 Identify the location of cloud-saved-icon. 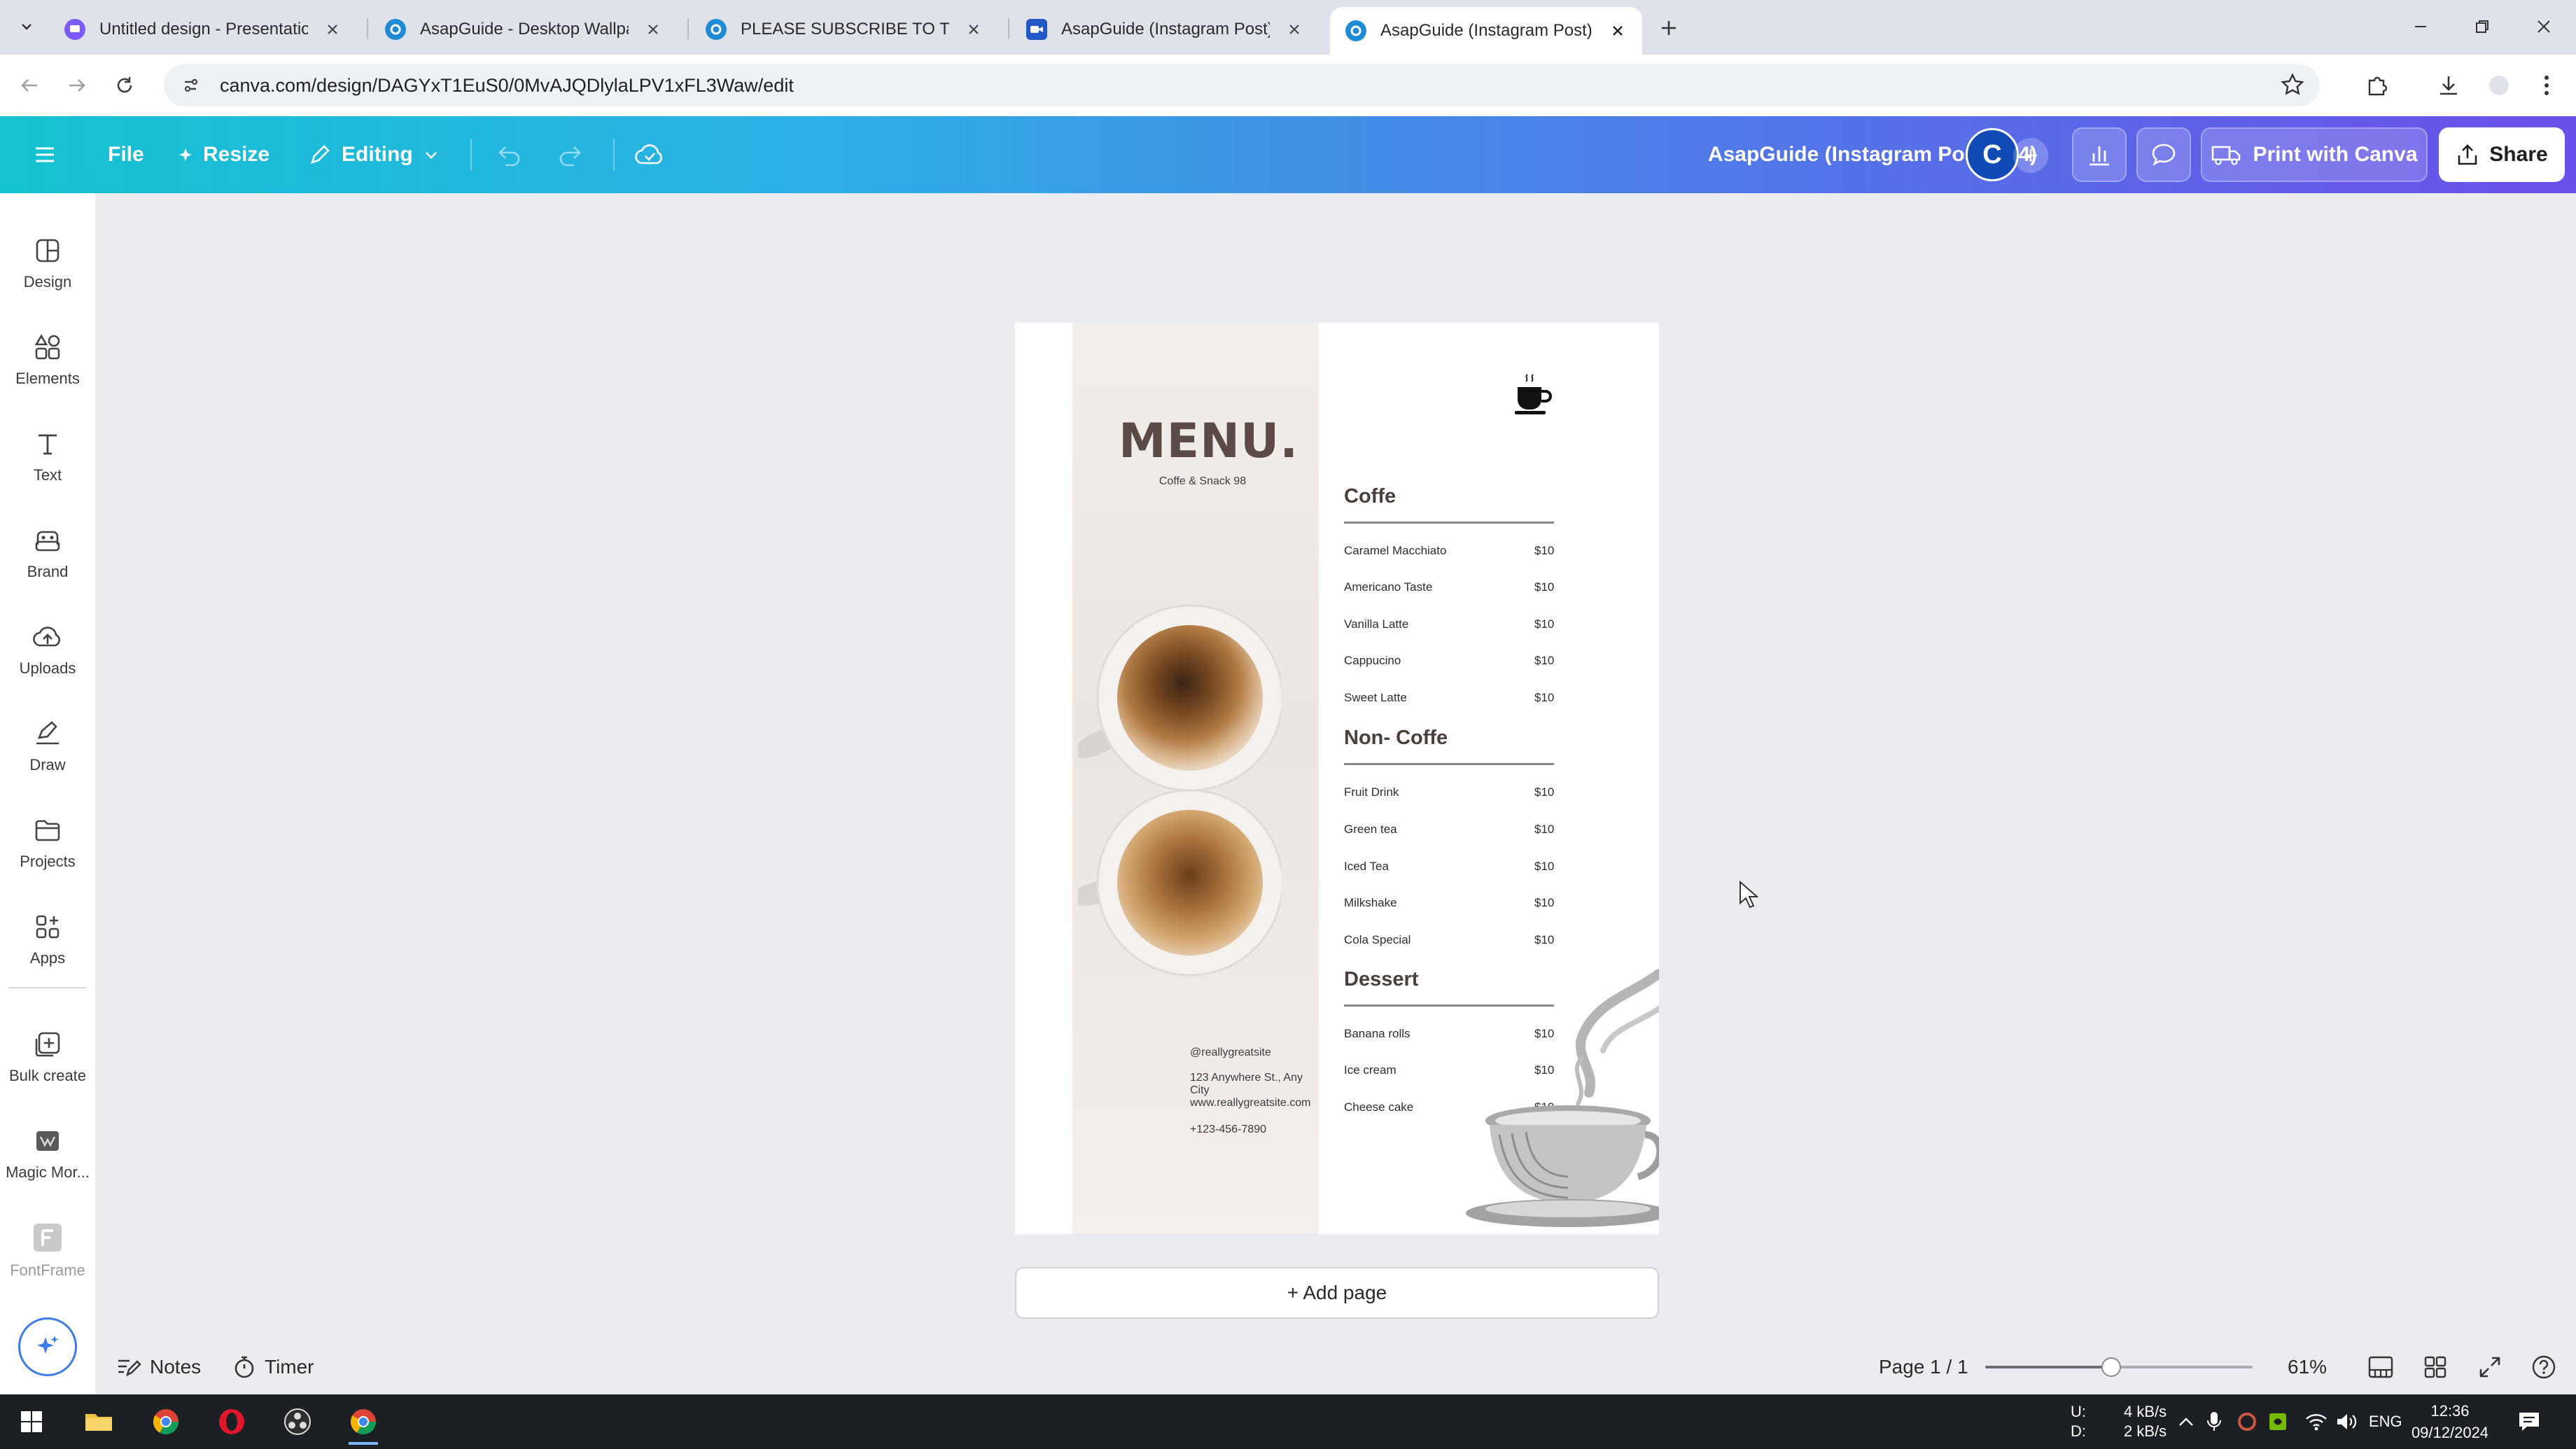
(649, 154).